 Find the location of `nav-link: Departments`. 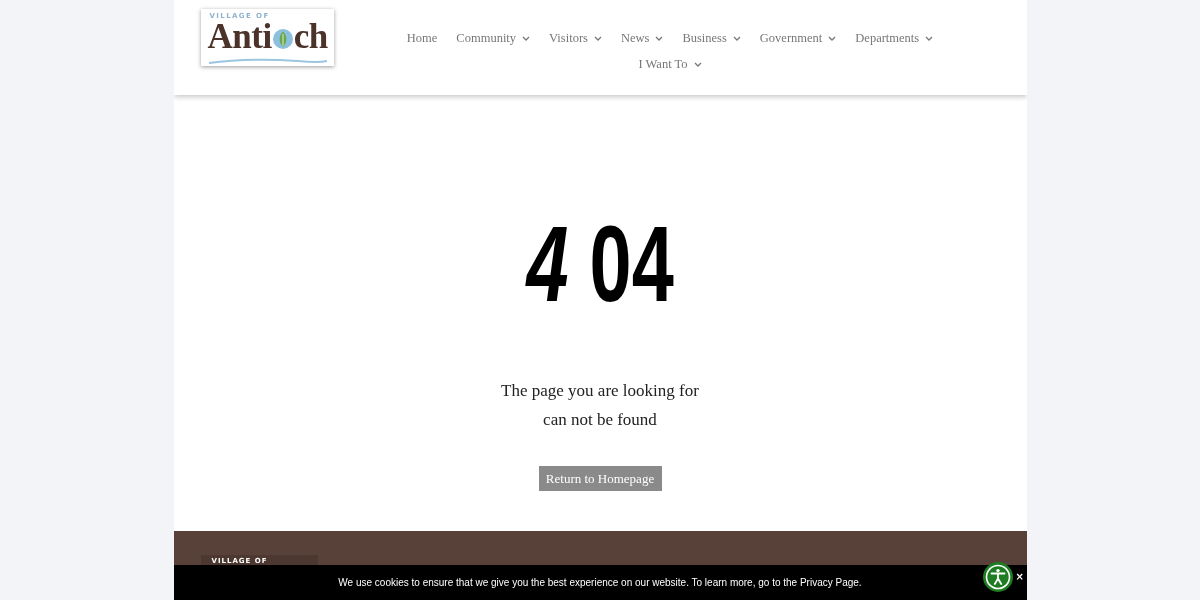

nav-link: Departments is located at coordinates (894, 38).